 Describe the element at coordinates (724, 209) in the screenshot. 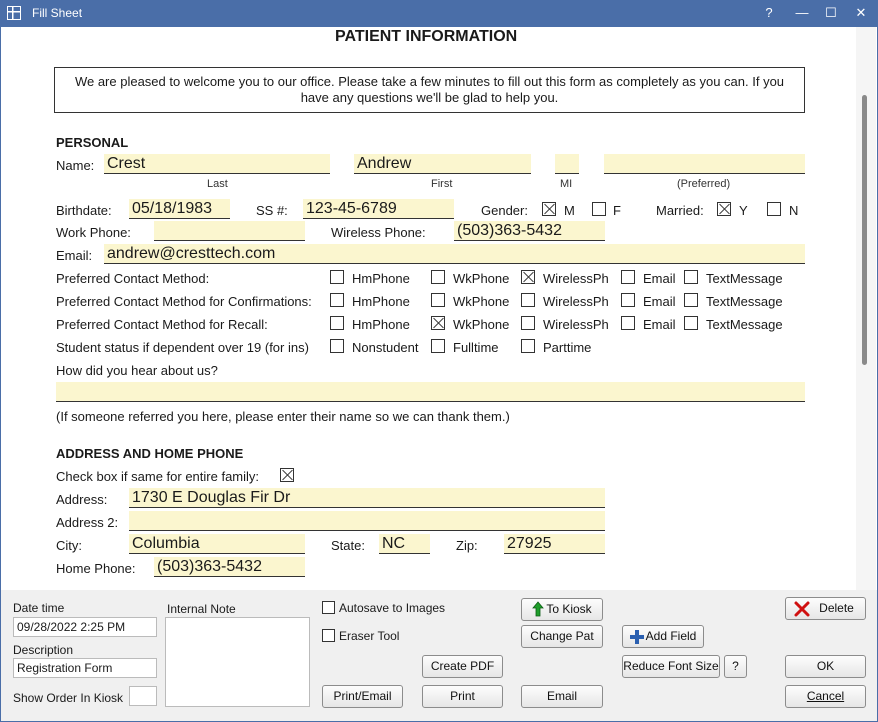

I see `married-y-checkbox` at that location.